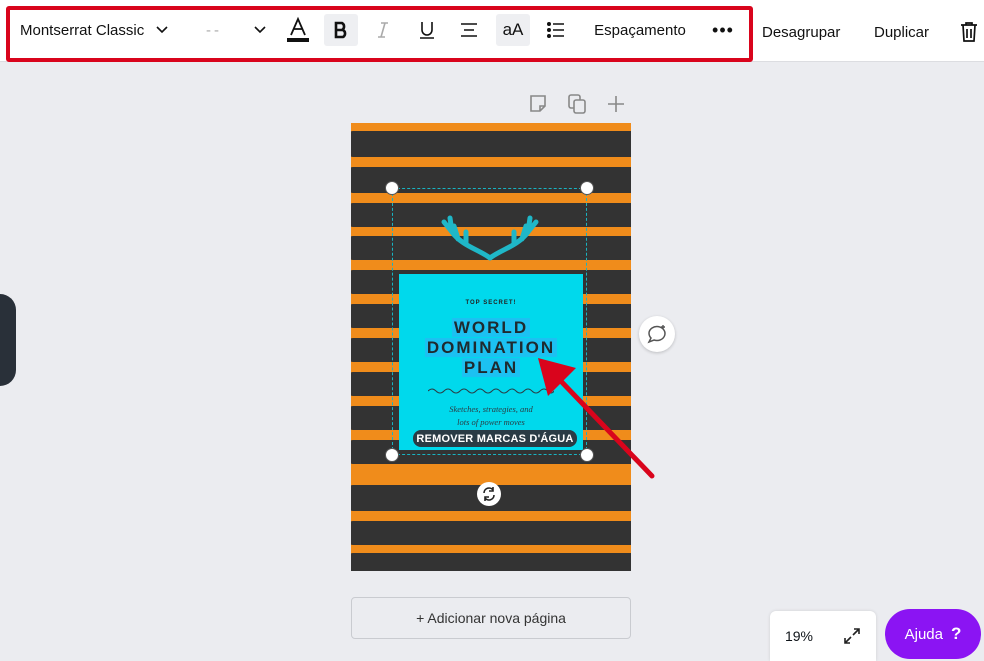  Describe the element at coordinates (392, 455) in the screenshot. I see `resize-handle-bottom-left` at that location.